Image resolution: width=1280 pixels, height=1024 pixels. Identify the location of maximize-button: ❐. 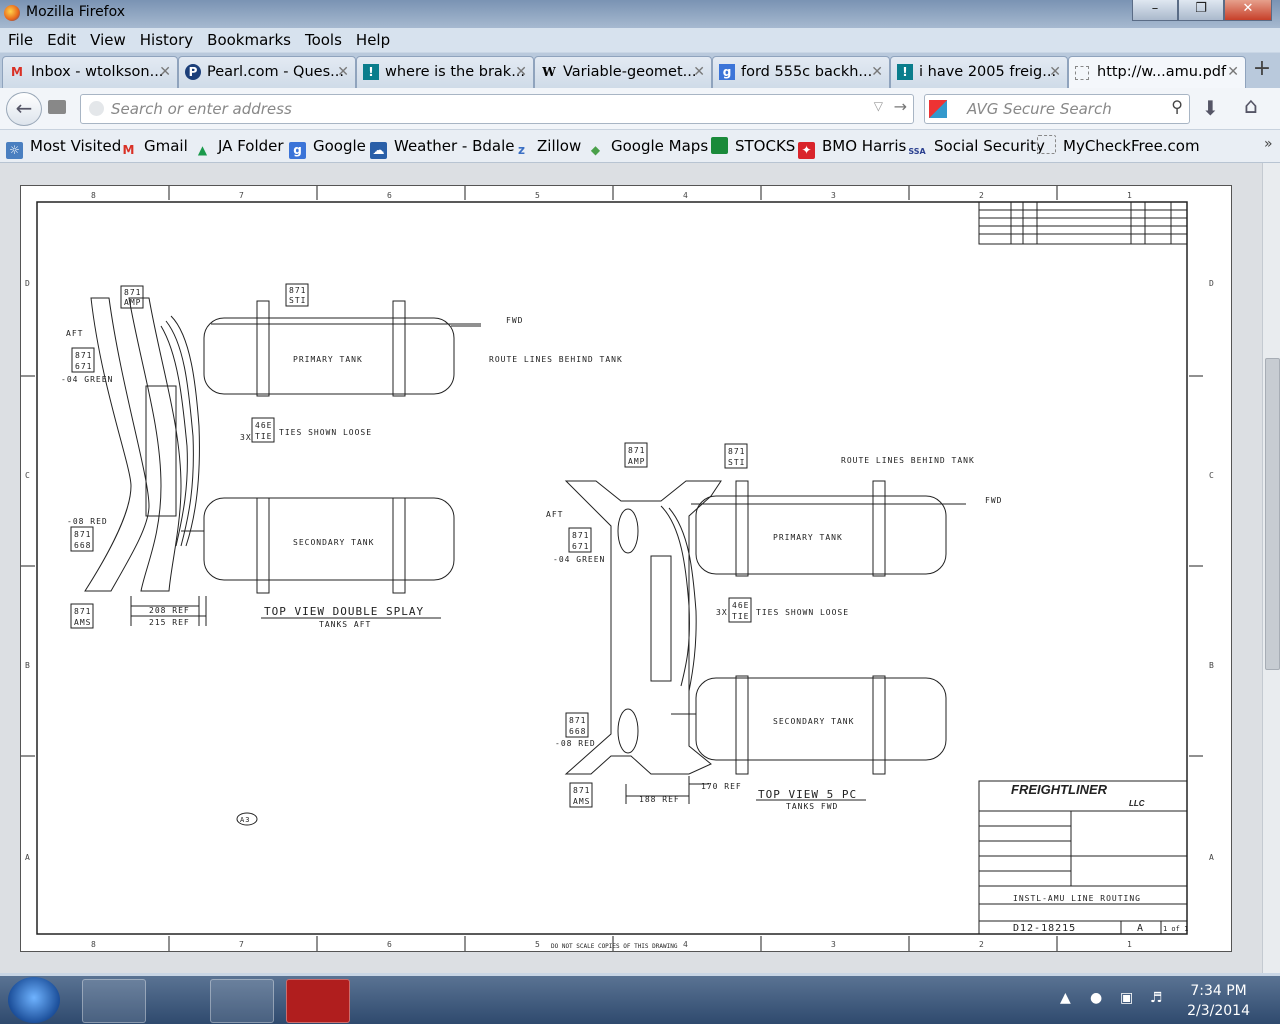
(1201, 10).